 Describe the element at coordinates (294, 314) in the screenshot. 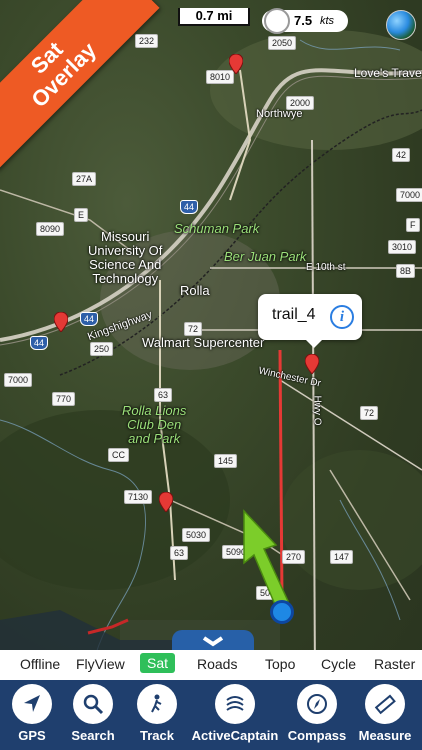

I see `callout-title: trail_4` at that location.